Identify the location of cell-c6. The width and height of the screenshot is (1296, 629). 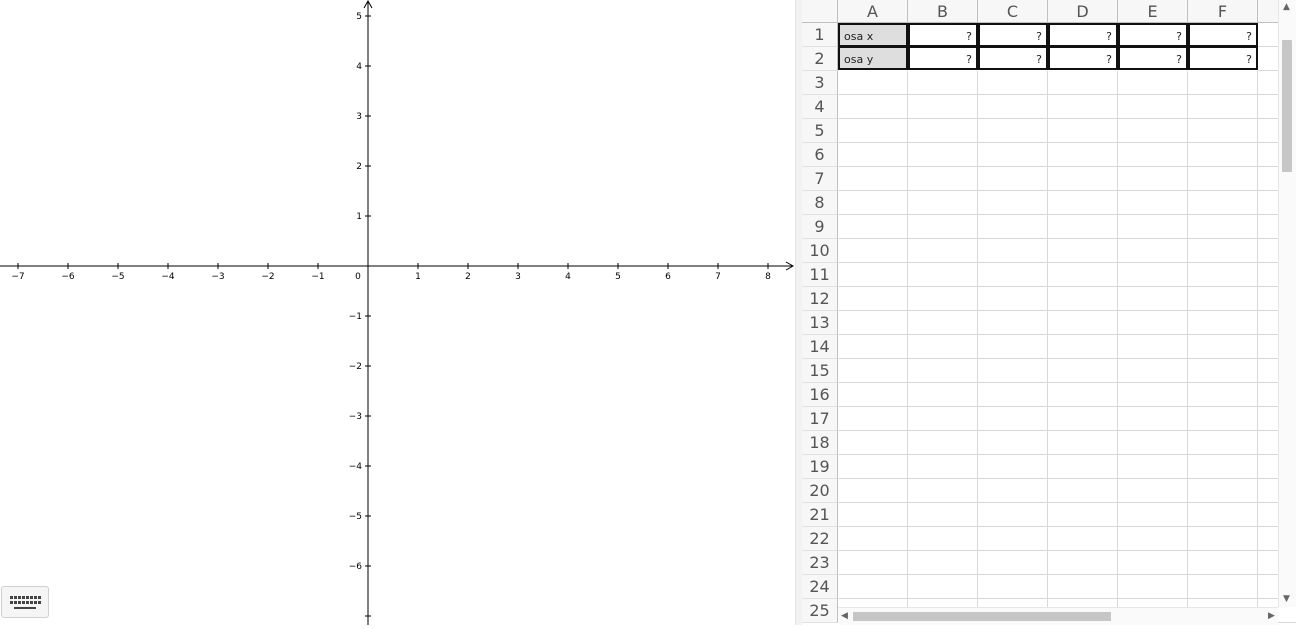
(1013, 155).